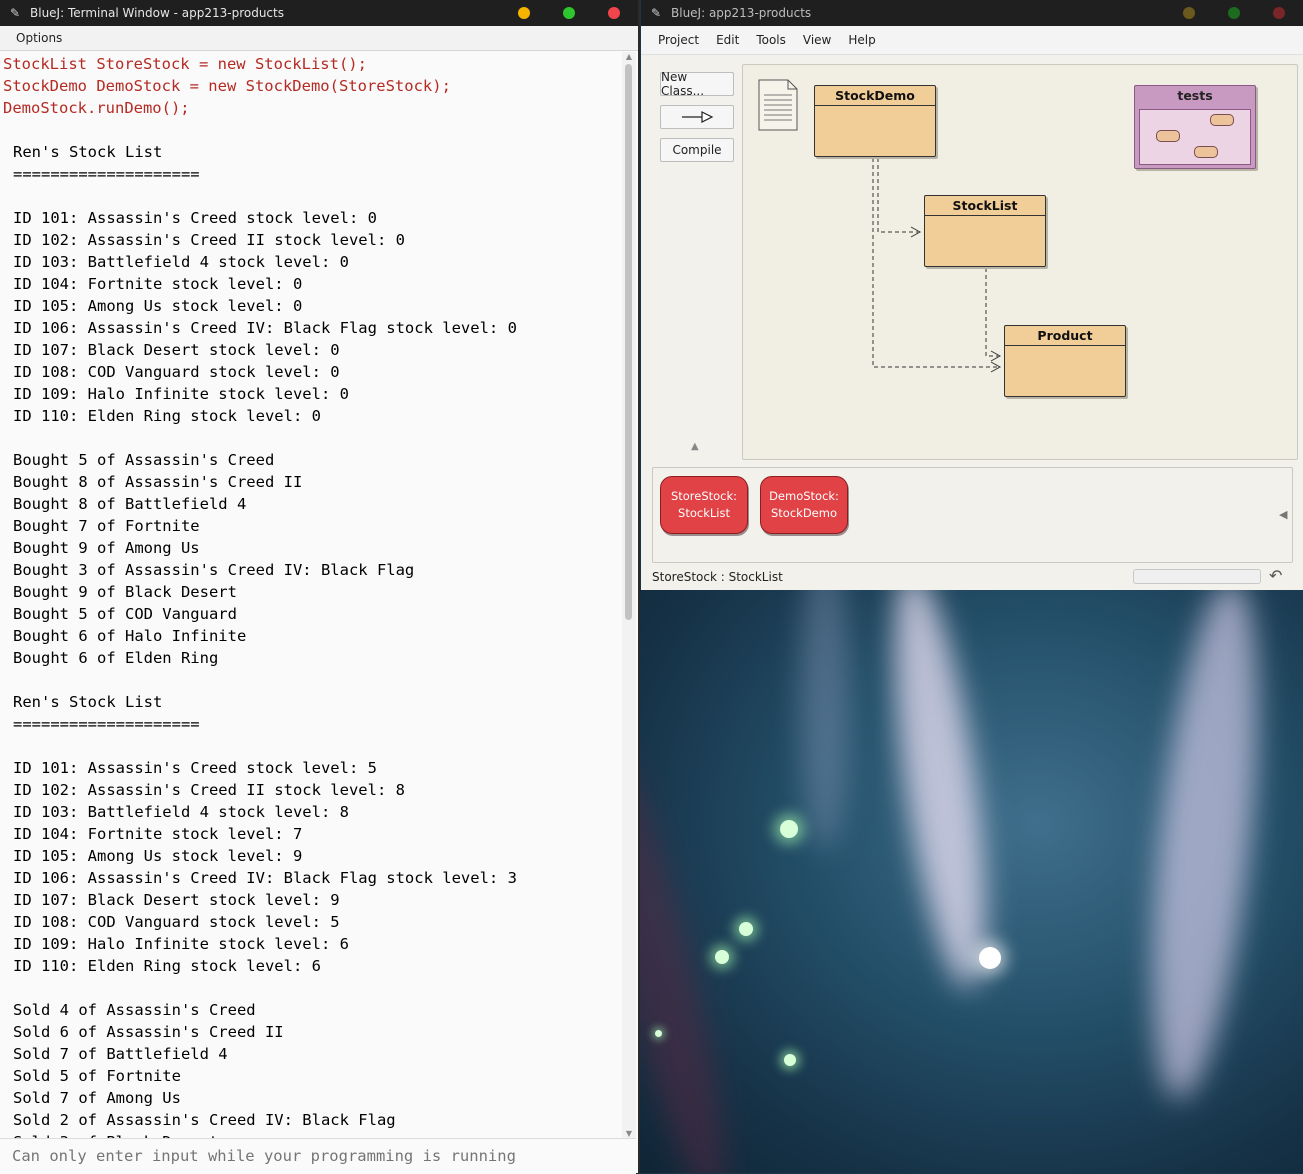 Image resolution: width=1303 pixels, height=1174 pixels. I want to click on output-line: Sold 6 of Assassin's Creed II, so click(148, 1032).